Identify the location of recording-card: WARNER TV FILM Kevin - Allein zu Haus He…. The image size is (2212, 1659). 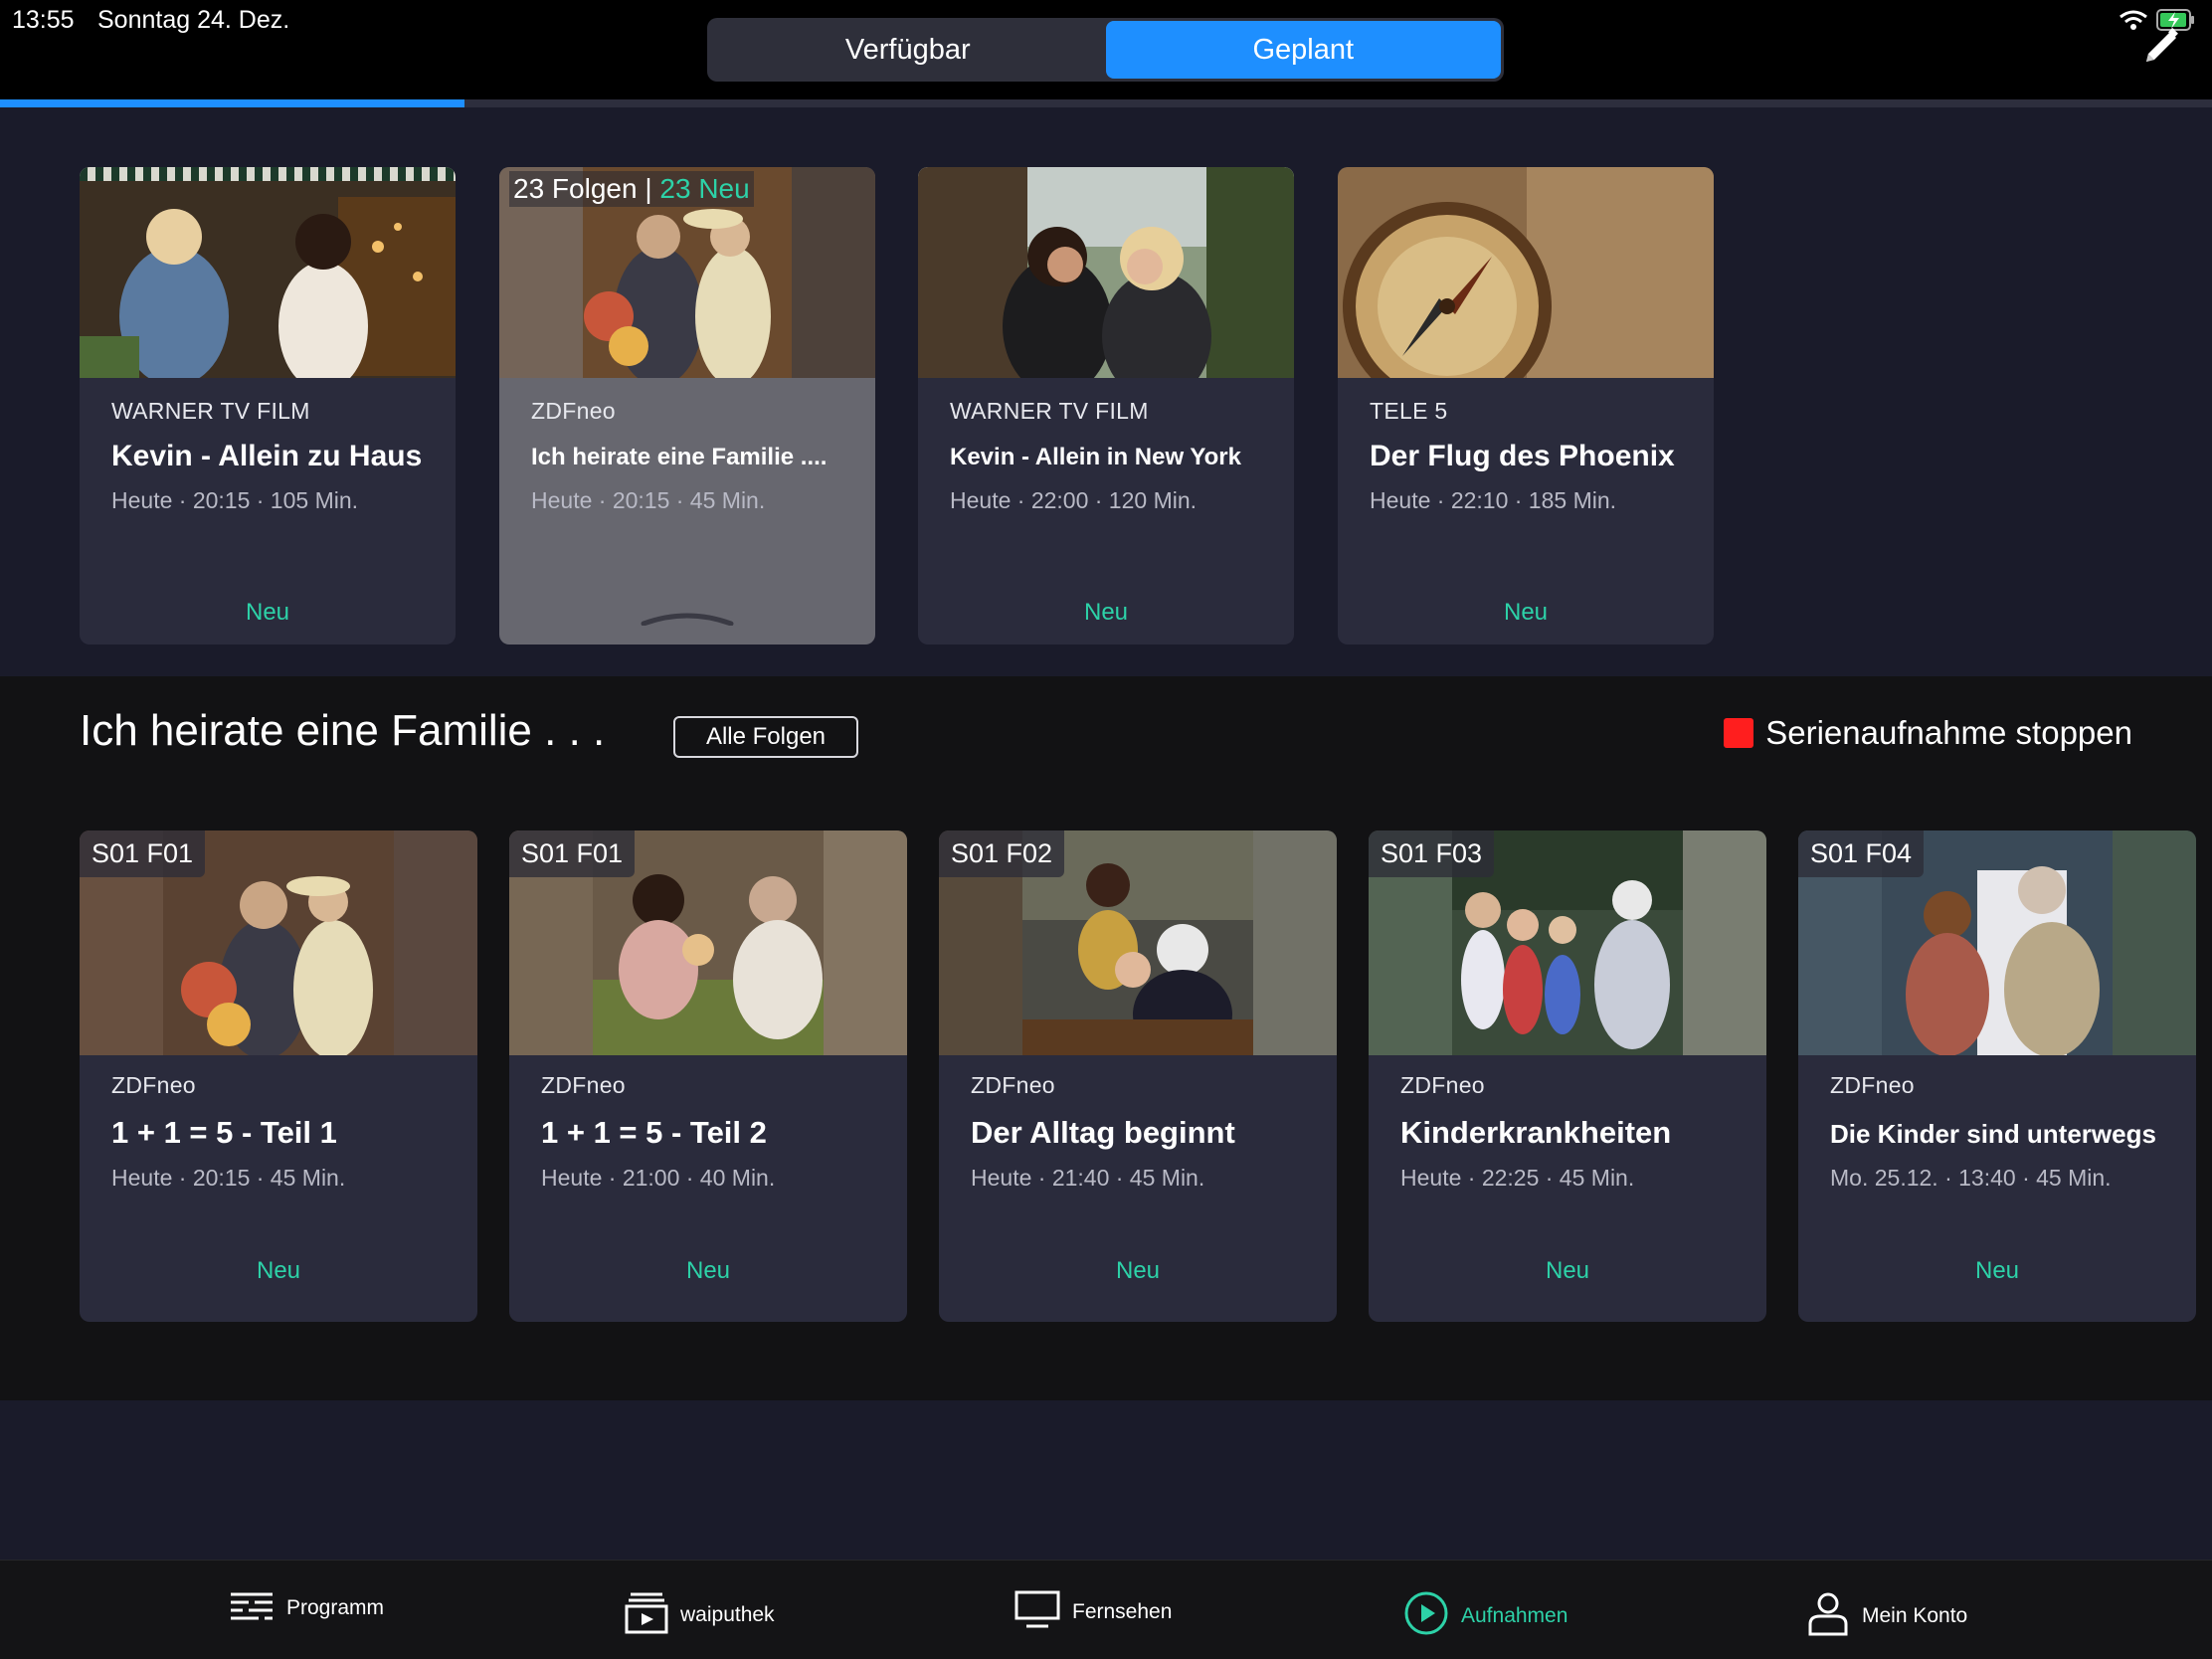
(268, 406).